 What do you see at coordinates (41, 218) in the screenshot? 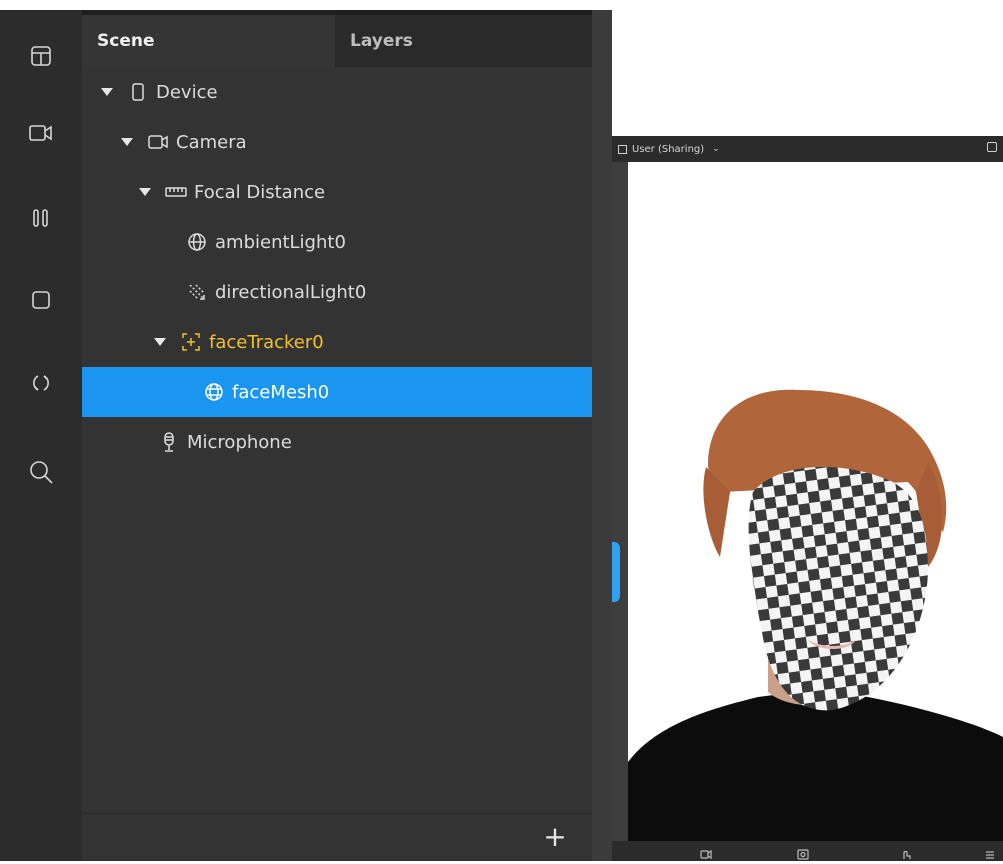
I see `pause-bars-icon` at bounding box center [41, 218].